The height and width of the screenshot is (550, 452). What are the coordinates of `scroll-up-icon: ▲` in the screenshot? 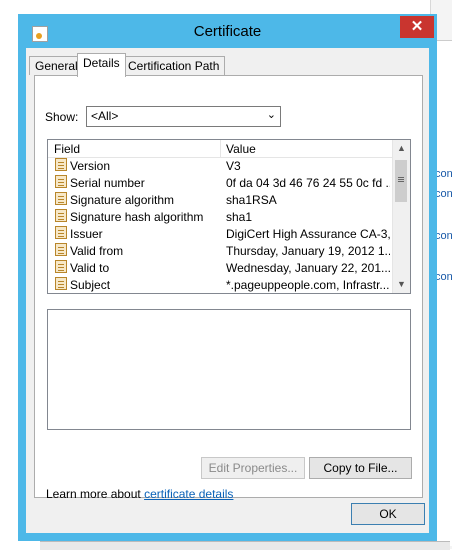 It's located at (401, 148).